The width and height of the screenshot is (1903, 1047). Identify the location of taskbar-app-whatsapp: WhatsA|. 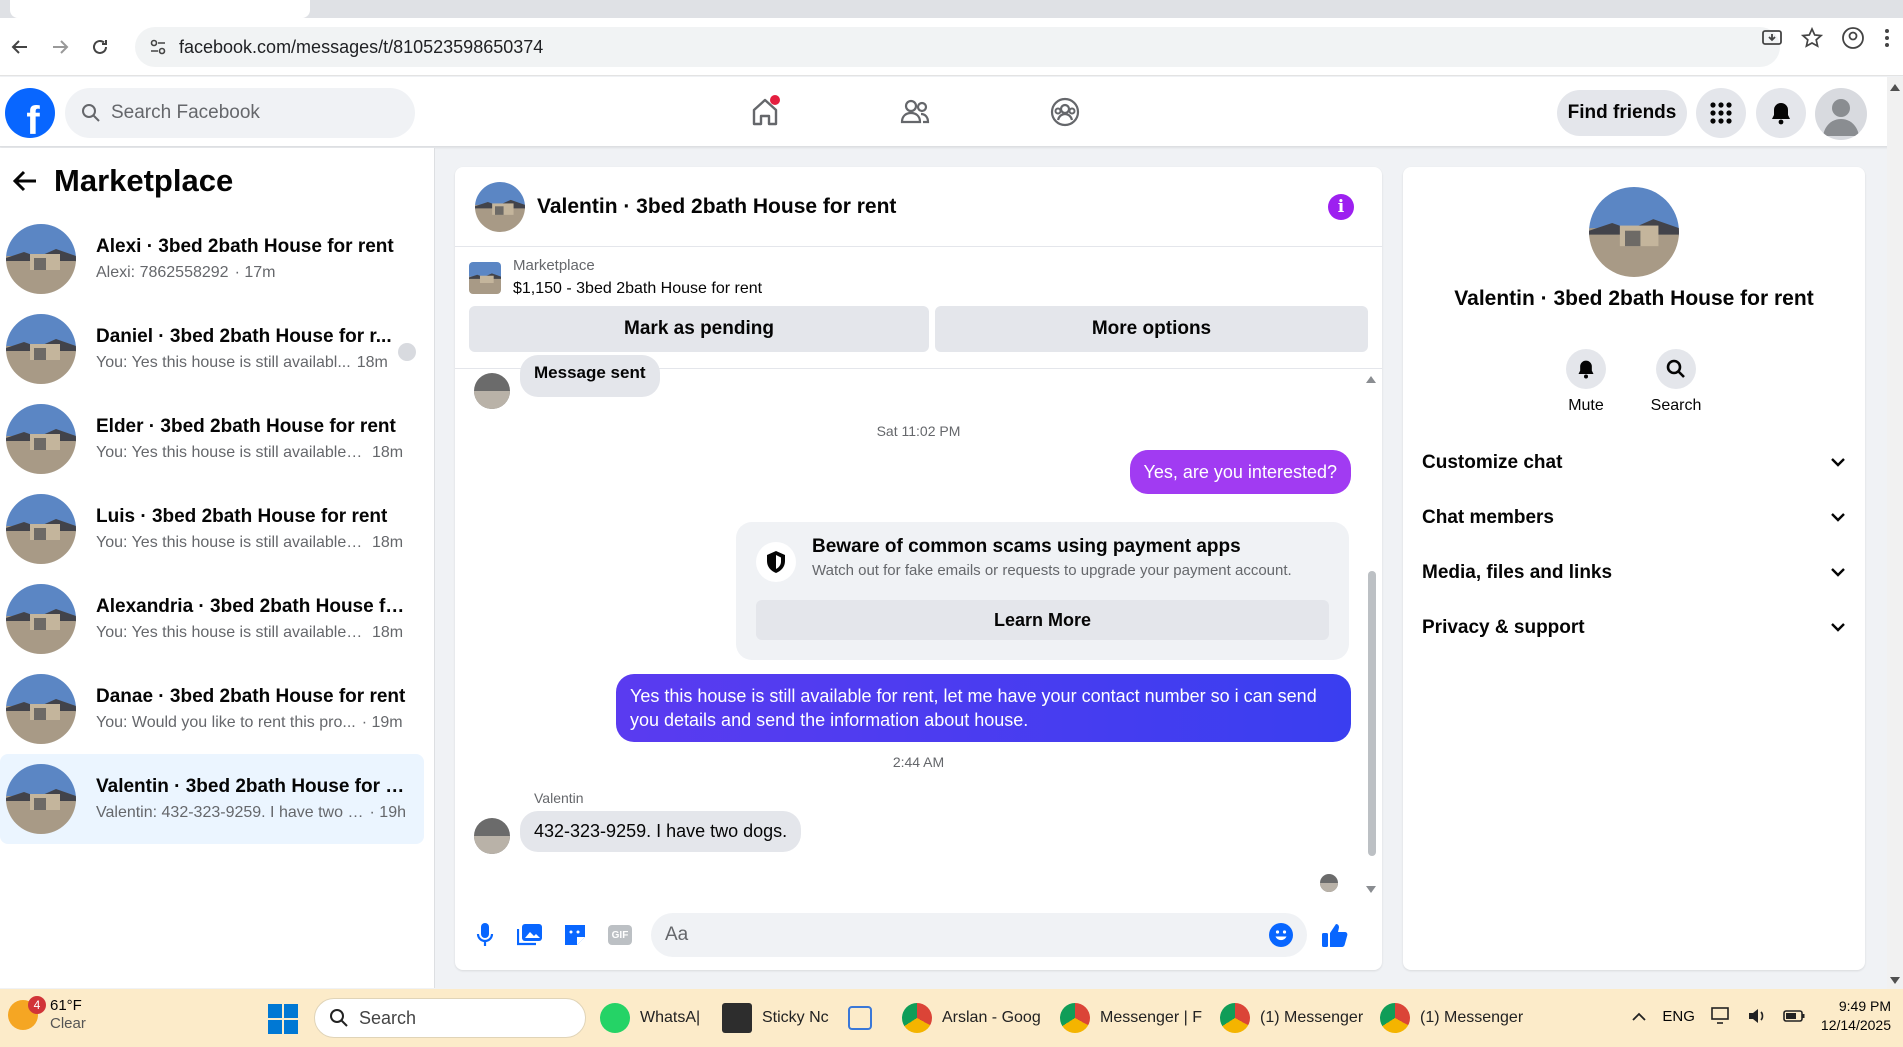
(650, 1018).